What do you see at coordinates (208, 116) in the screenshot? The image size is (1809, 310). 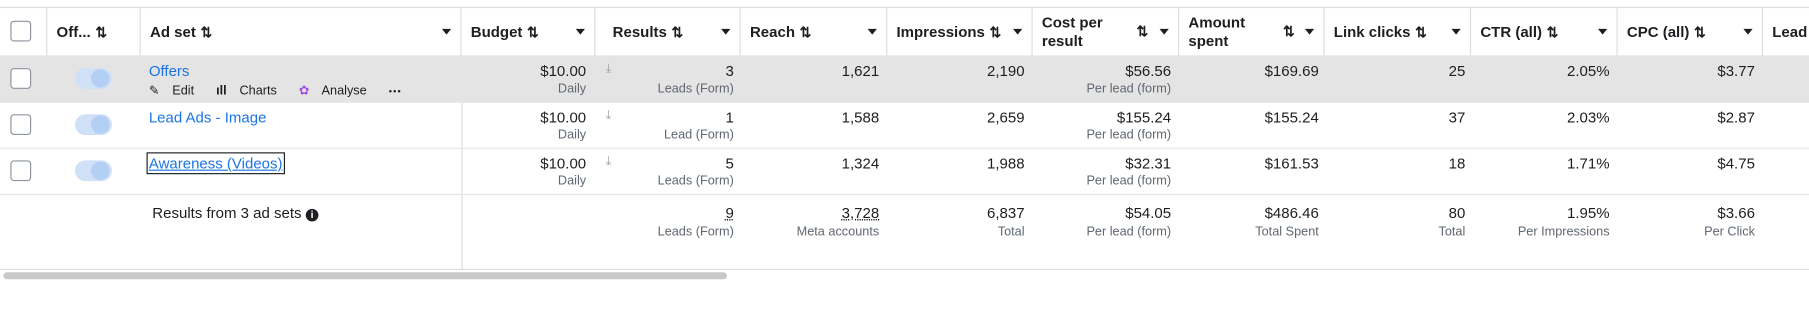 I see `ad-set-name-link: Lead Ads - Image` at bounding box center [208, 116].